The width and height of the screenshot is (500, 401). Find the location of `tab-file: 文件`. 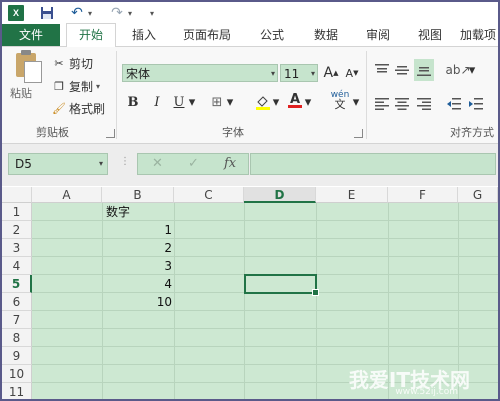

tab-file: 文件 is located at coordinates (31, 35).